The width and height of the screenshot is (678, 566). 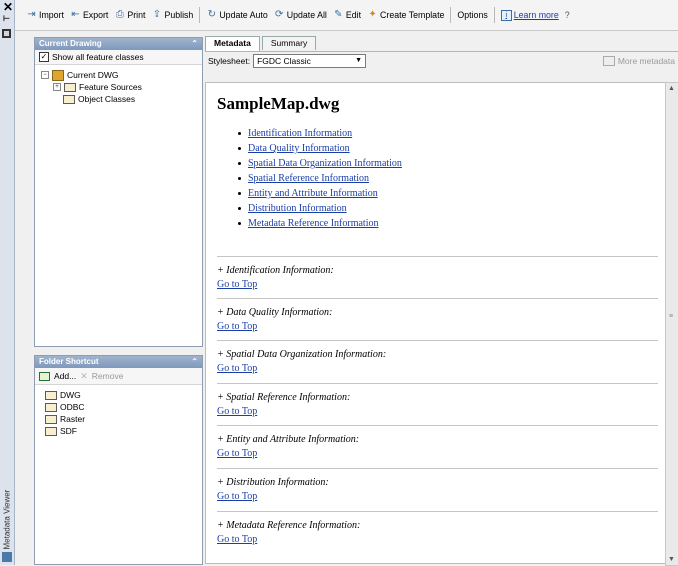 I want to click on collapse-minus-icon: −, so click(x=45, y=75).